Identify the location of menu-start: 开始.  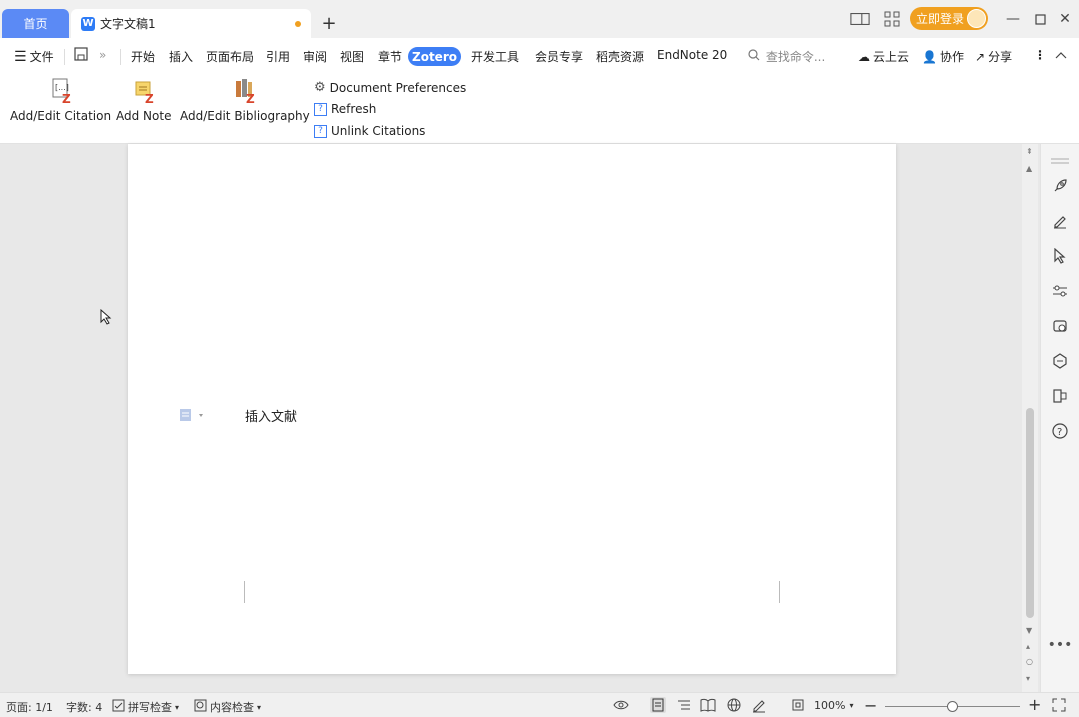
(143, 56).